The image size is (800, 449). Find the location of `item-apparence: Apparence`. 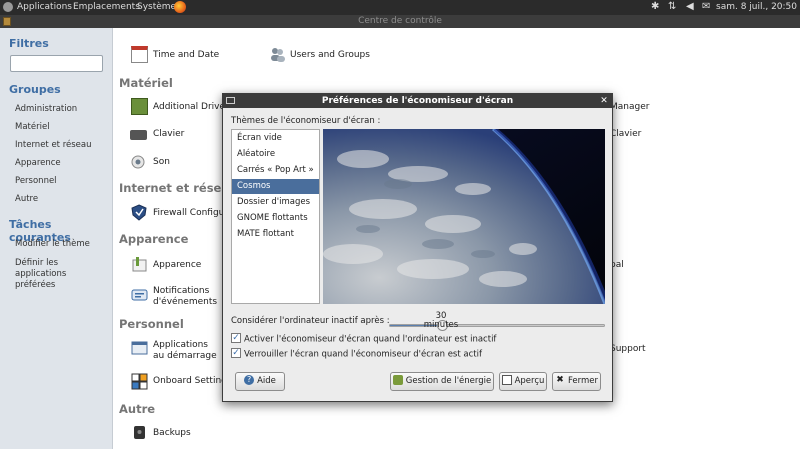

item-apparence: Apparence is located at coordinates (177, 265).